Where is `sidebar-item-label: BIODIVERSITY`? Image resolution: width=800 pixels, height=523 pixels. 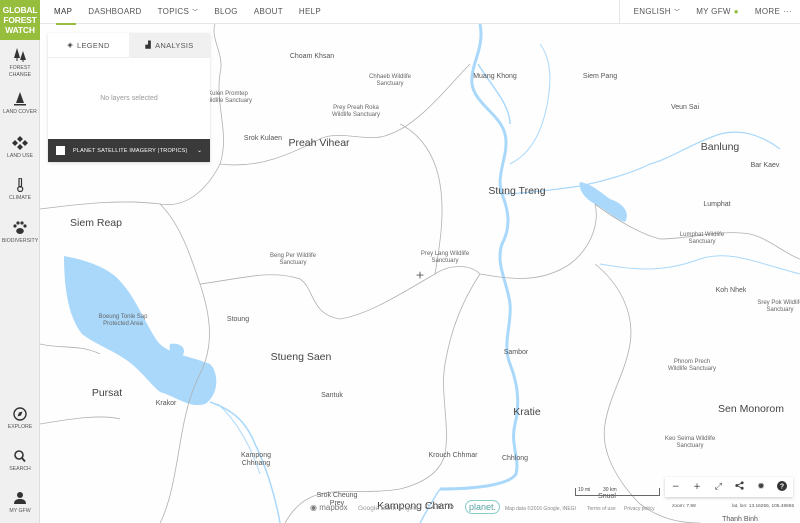 sidebar-item-label: BIODIVERSITY is located at coordinates (20, 241).